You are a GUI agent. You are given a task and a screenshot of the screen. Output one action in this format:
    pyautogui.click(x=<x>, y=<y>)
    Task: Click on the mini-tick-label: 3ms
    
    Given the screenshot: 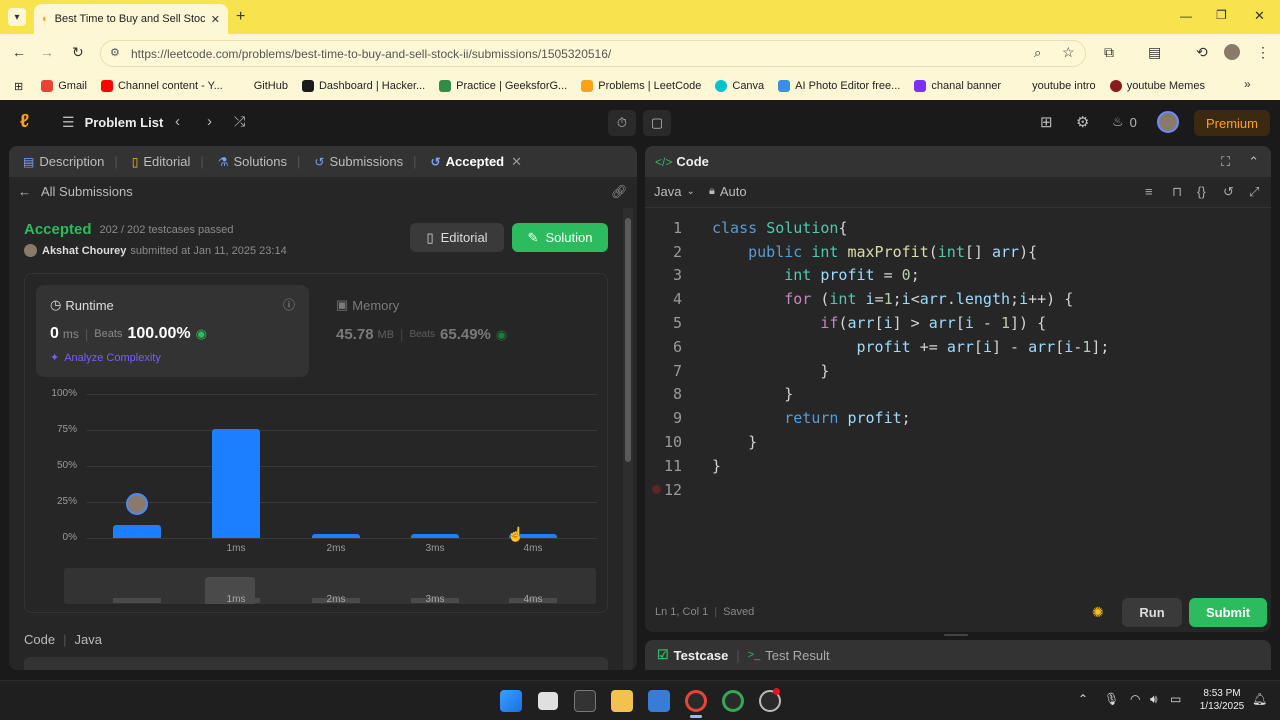 What is the action you would take?
    pyautogui.click(x=435, y=599)
    